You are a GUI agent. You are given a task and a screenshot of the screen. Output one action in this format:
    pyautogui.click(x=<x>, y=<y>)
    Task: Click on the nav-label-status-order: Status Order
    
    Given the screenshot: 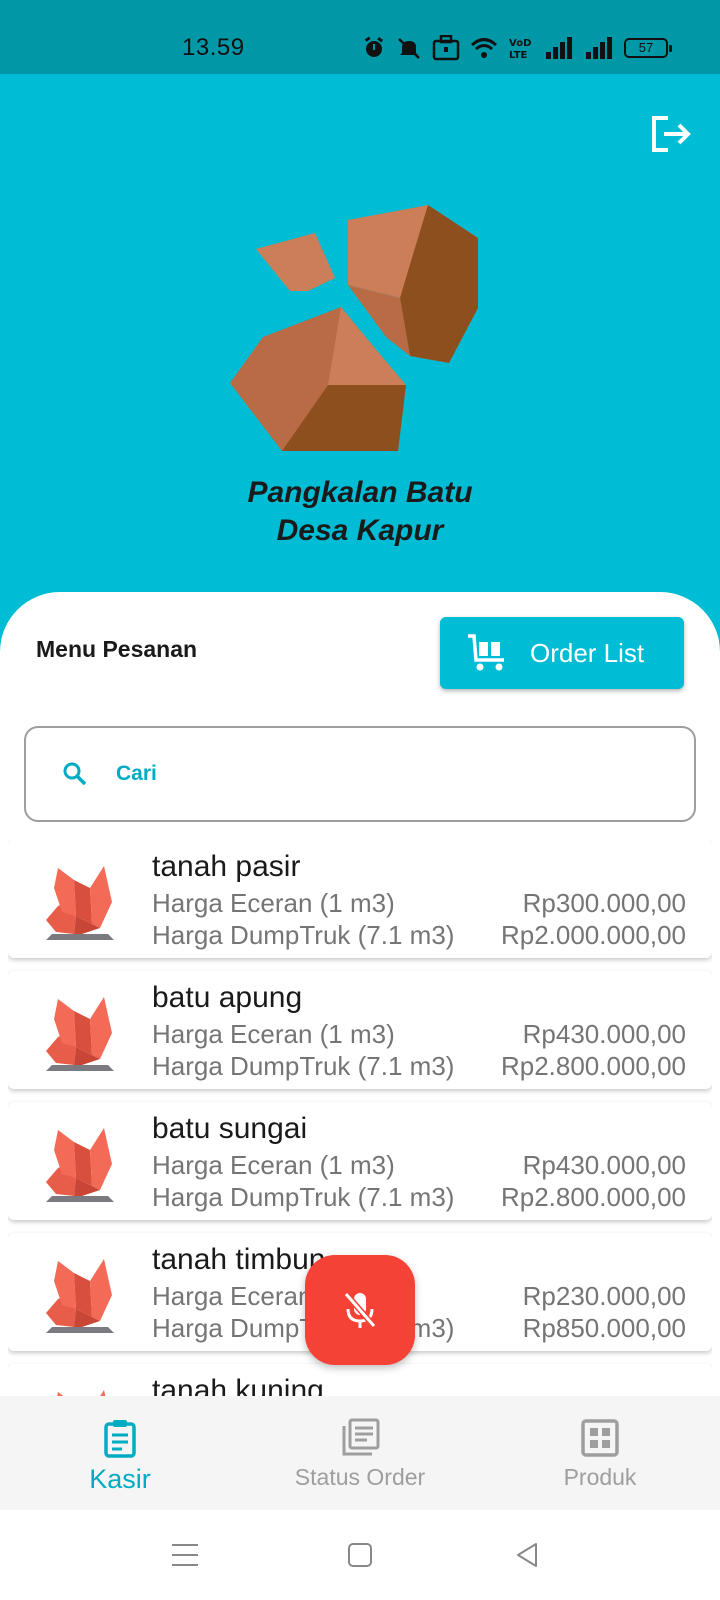 What is the action you would take?
    pyautogui.click(x=360, y=1477)
    